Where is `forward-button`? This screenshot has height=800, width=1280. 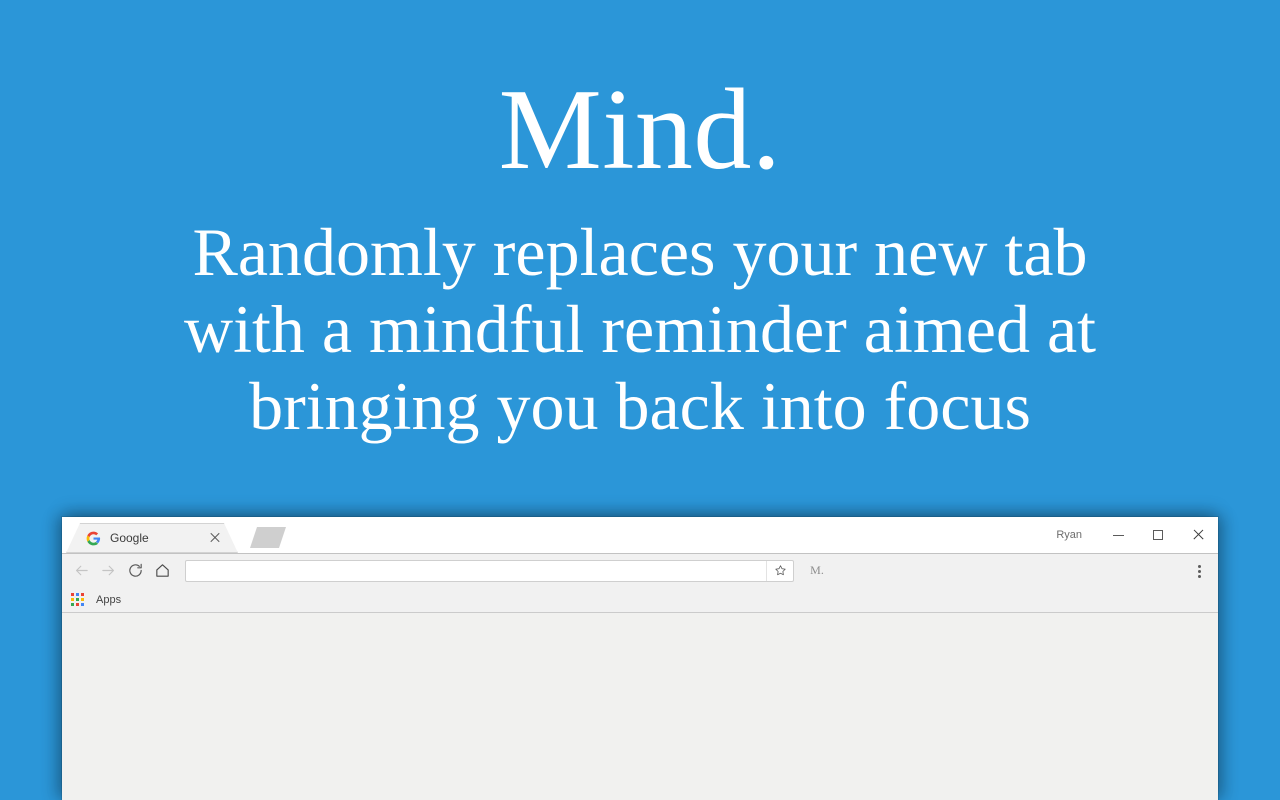
forward-button is located at coordinates (108, 570).